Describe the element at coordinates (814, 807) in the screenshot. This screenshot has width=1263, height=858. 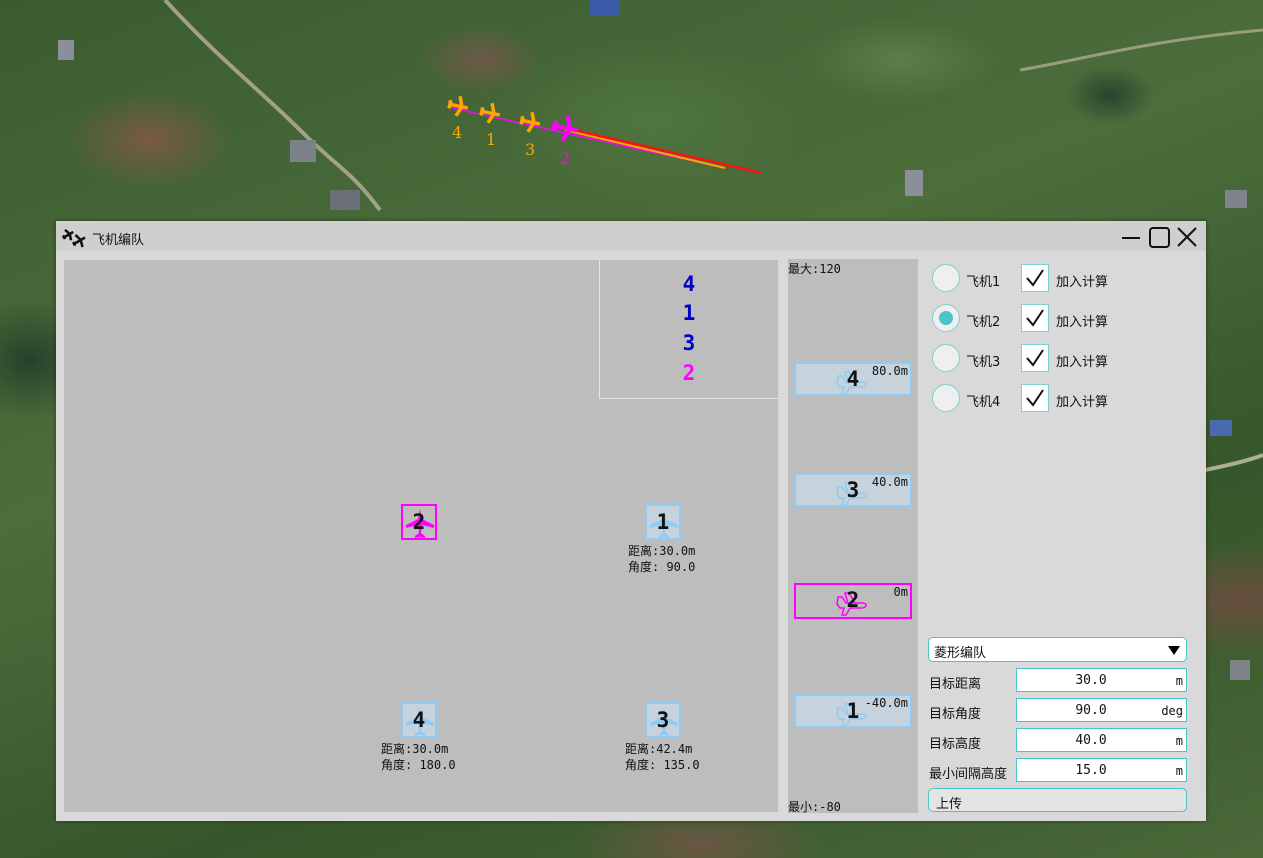
I see `altitude-min-label: 最小:-80` at that location.